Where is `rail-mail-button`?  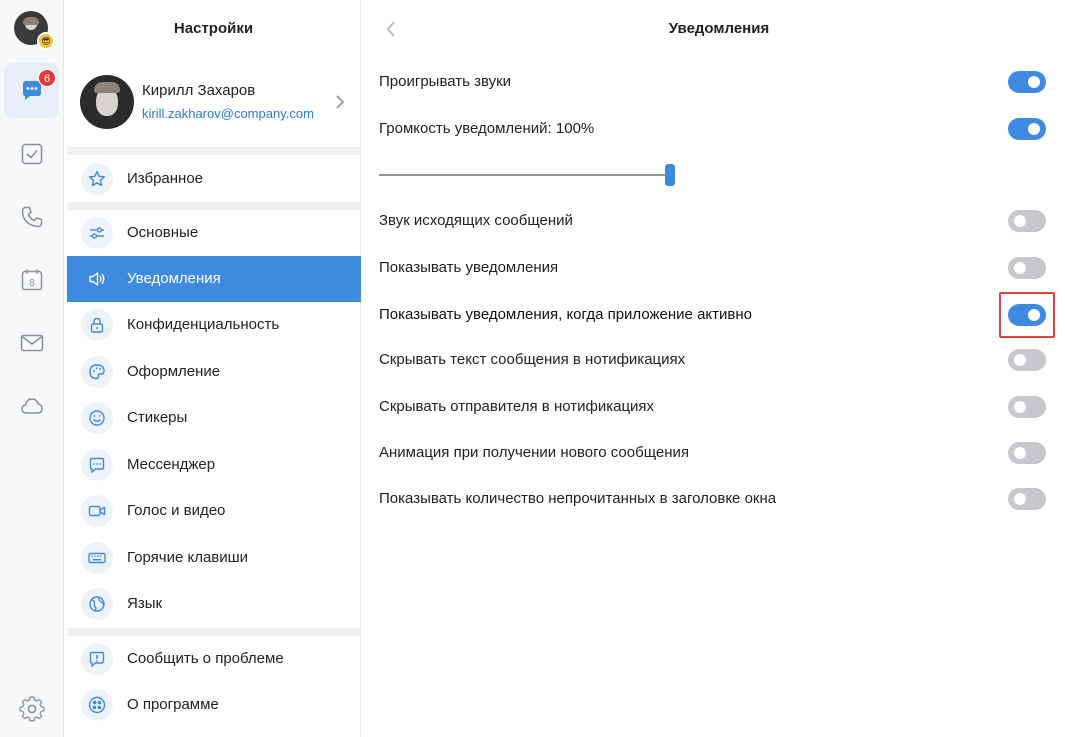
rail-mail-button is located at coordinates (31, 342).